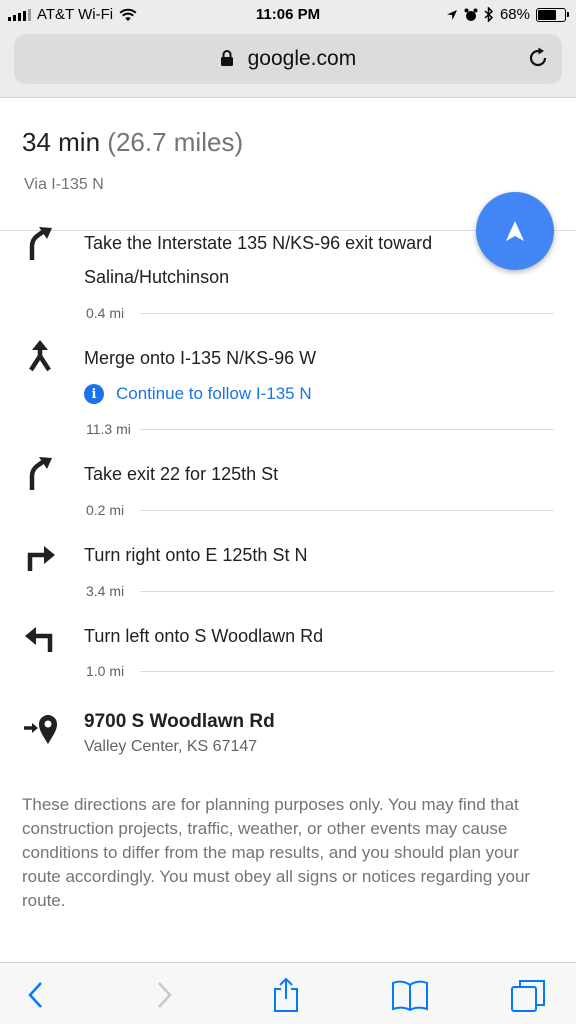 This screenshot has width=576, height=1024. I want to click on tabs-icon, so click(528, 996).